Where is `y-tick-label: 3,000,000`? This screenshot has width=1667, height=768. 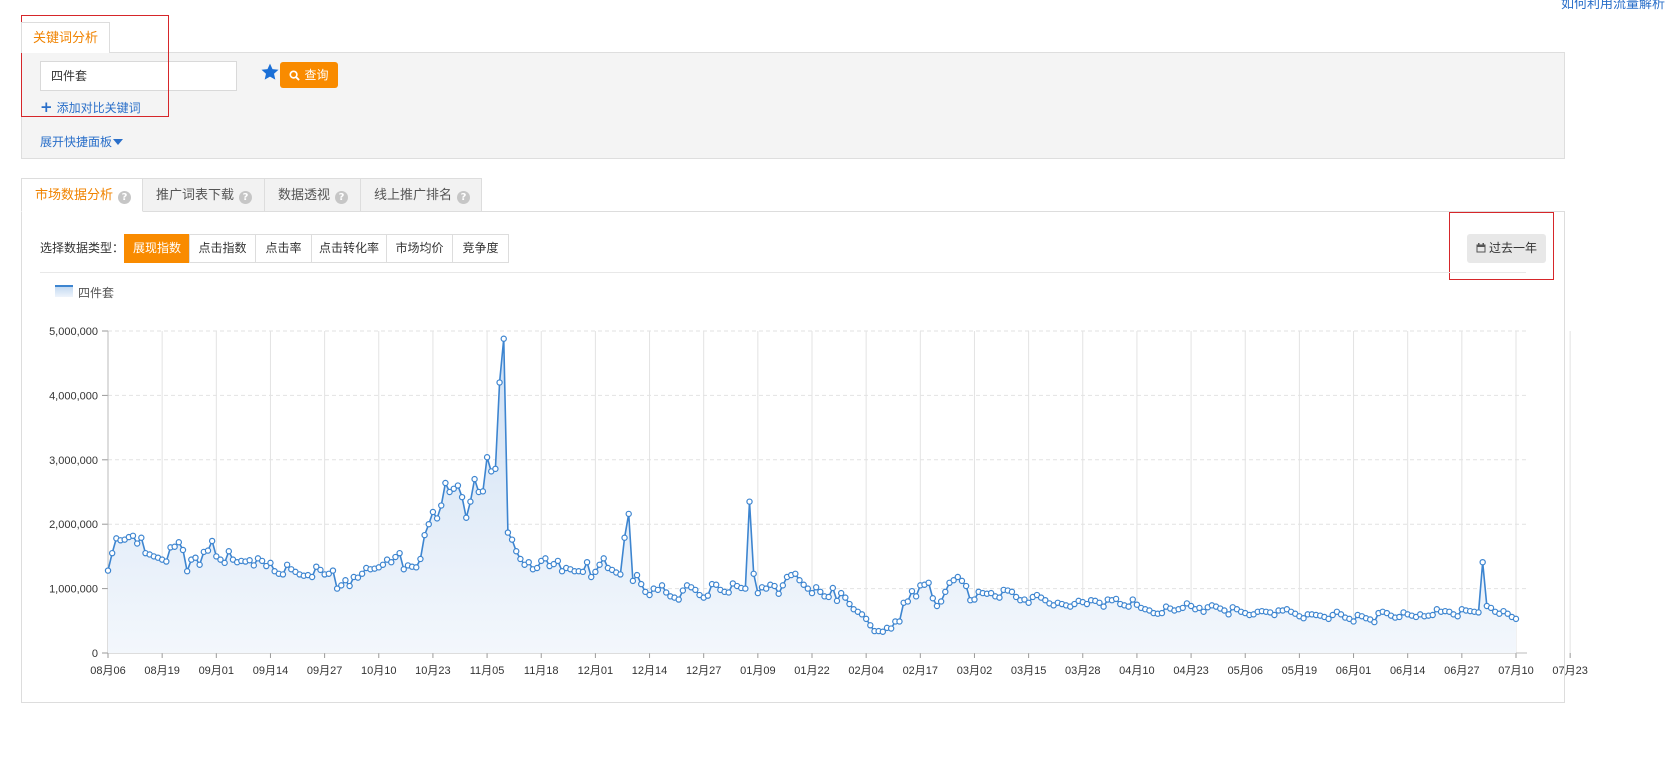
y-tick-label: 3,000,000 is located at coordinates (73, 461).